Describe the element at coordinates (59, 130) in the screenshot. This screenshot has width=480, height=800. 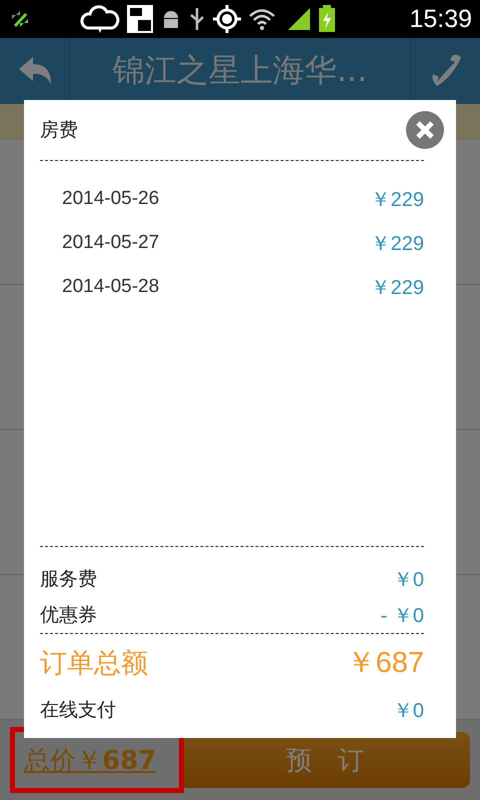
I see `dialog-title: 房费` at that location.